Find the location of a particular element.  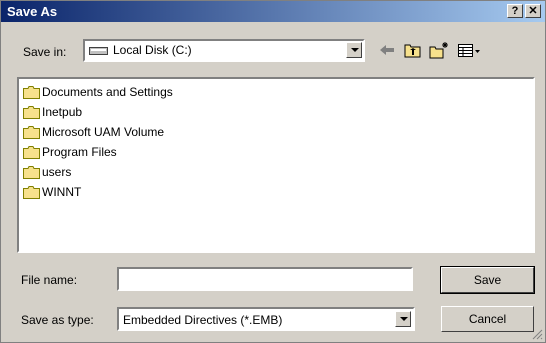

list-item-label: users is located at coordinates (57, 172).